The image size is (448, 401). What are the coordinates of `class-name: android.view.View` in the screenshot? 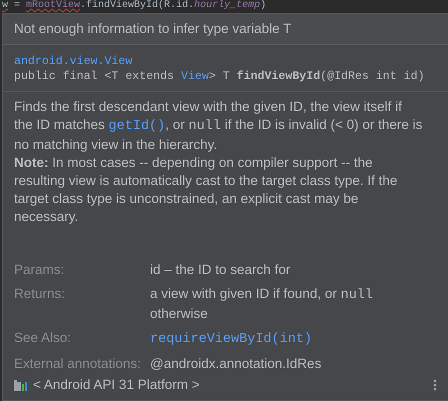 It's located at (74, 61).